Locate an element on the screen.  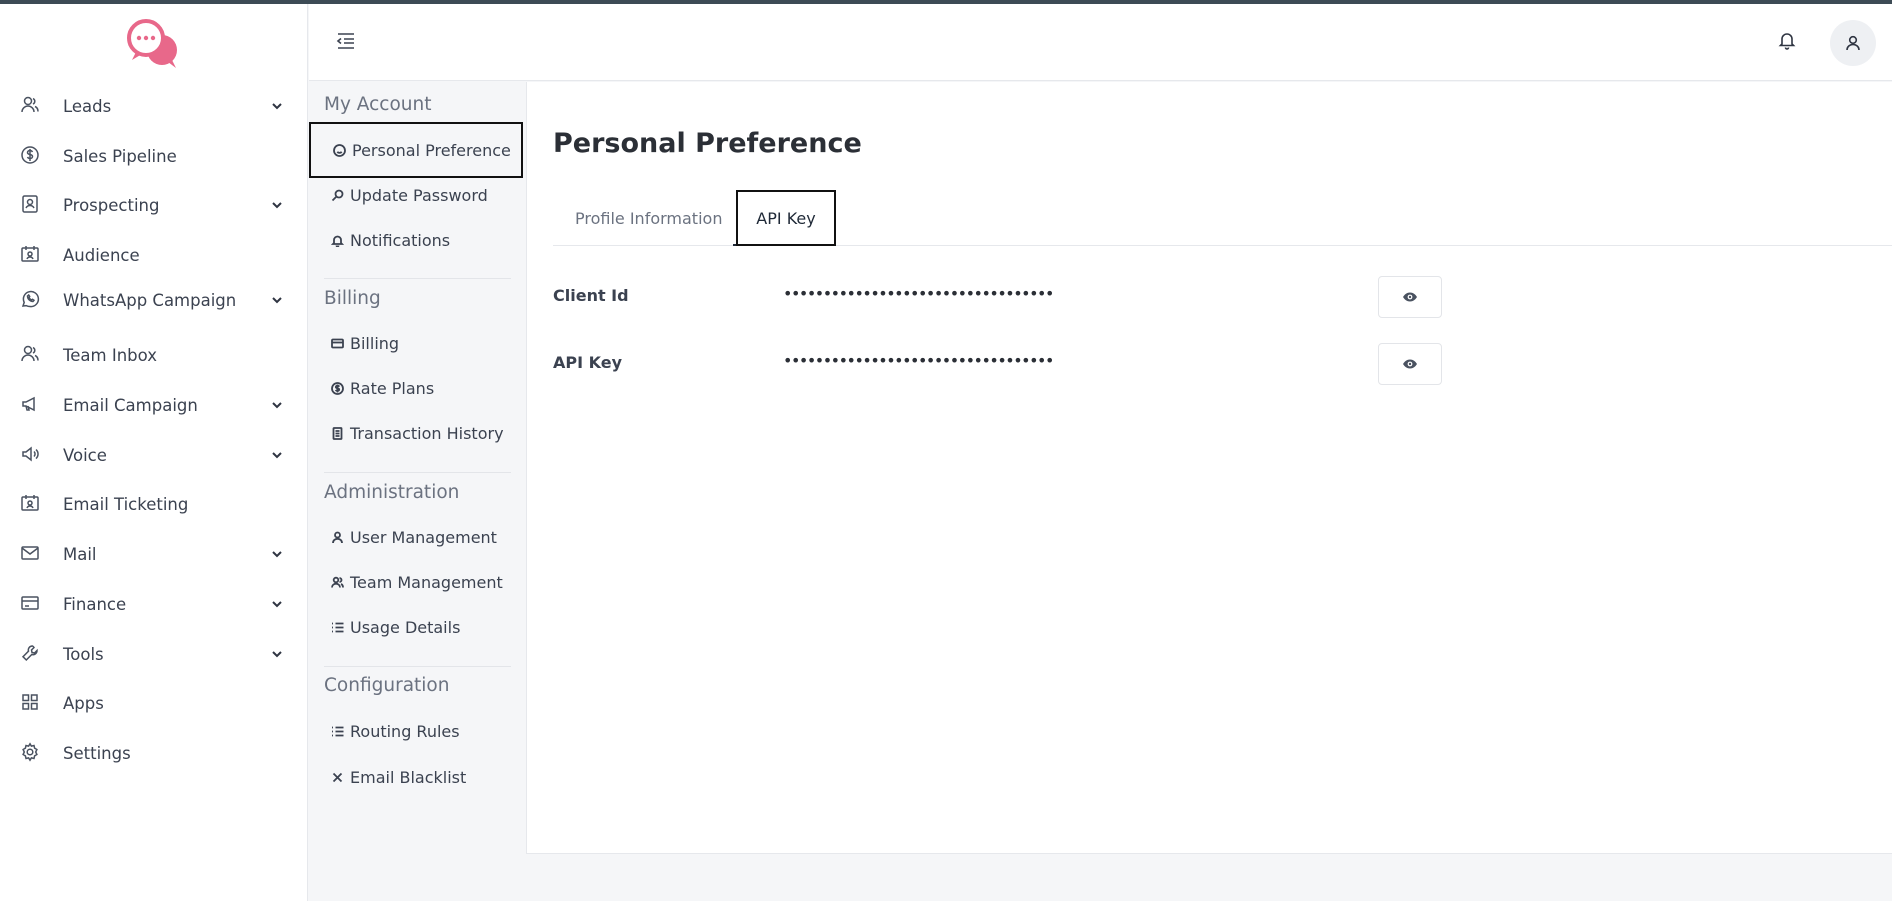
submenu-item-label: Rate Plans is located at coordinates (392, 388).